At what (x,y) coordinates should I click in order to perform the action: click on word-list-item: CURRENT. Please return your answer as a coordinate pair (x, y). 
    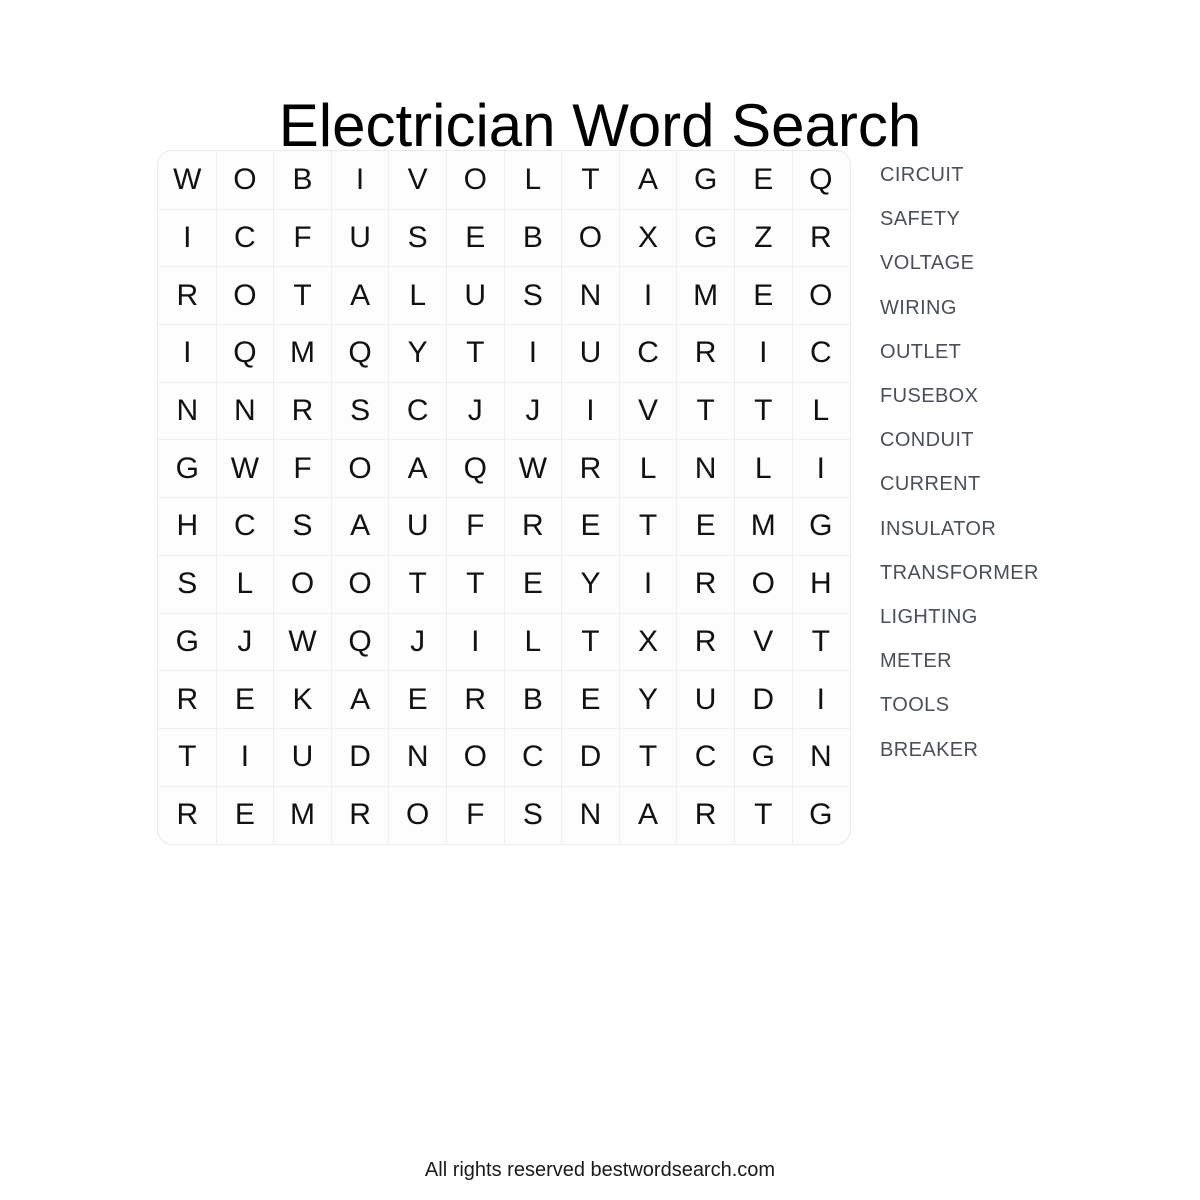
    Looking at the image, I should click on (959, 484).